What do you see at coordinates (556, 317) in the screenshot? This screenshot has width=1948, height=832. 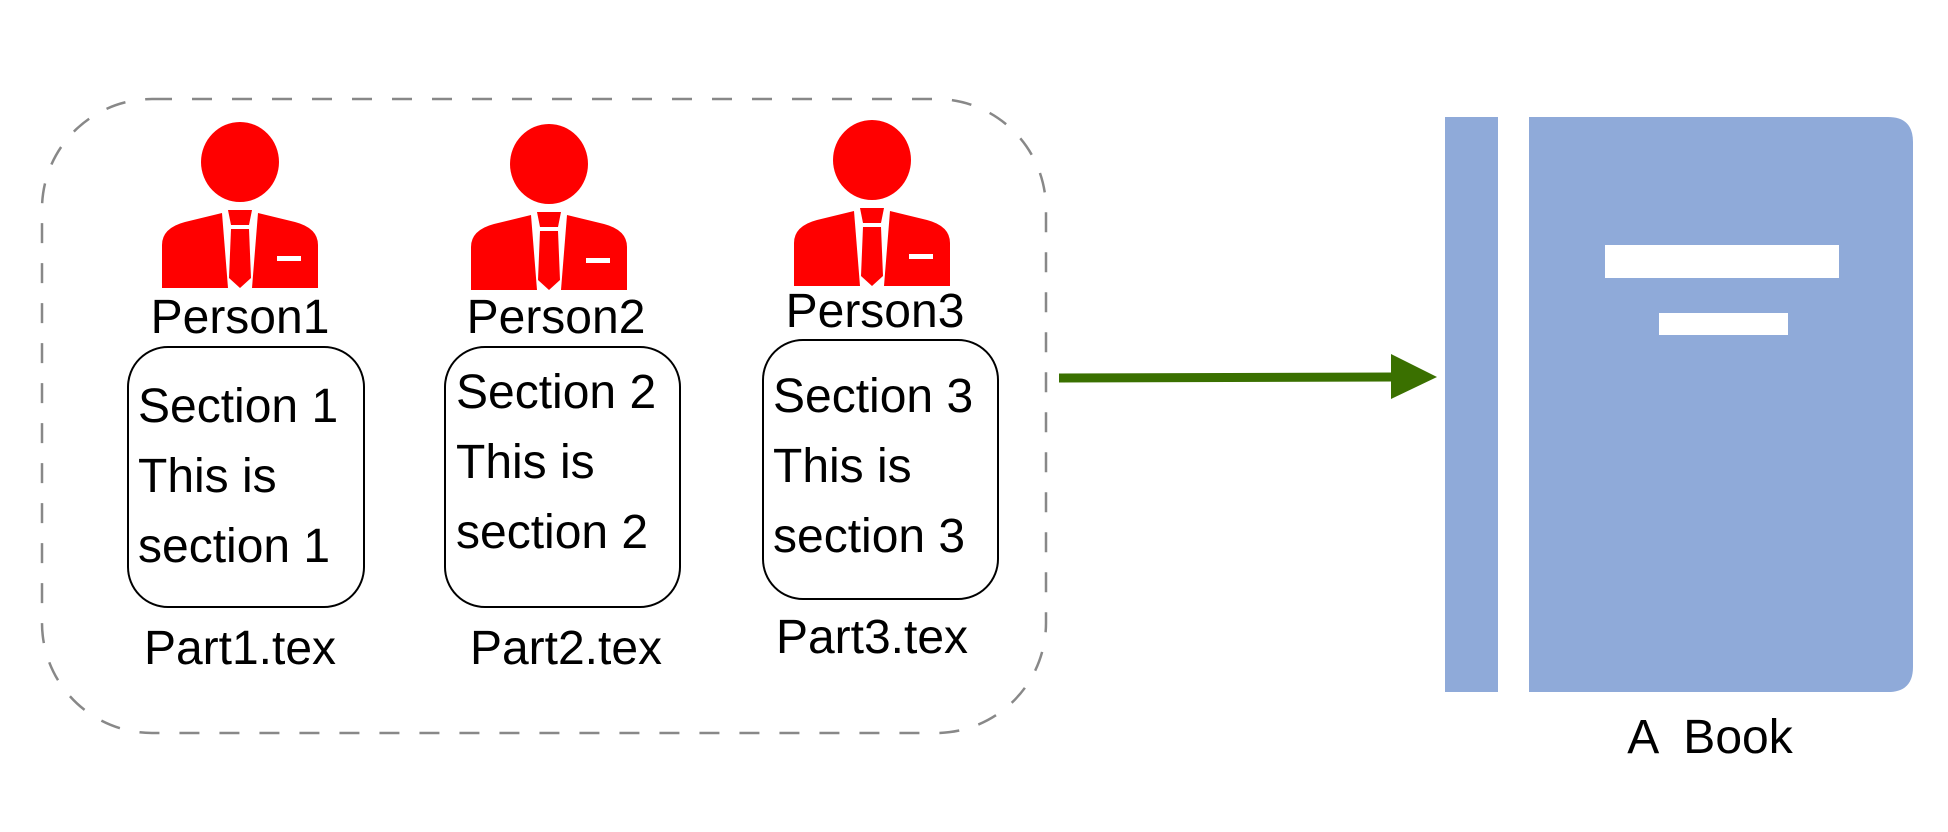 I see `person-name: Person2` at bounding box center [556, 317].